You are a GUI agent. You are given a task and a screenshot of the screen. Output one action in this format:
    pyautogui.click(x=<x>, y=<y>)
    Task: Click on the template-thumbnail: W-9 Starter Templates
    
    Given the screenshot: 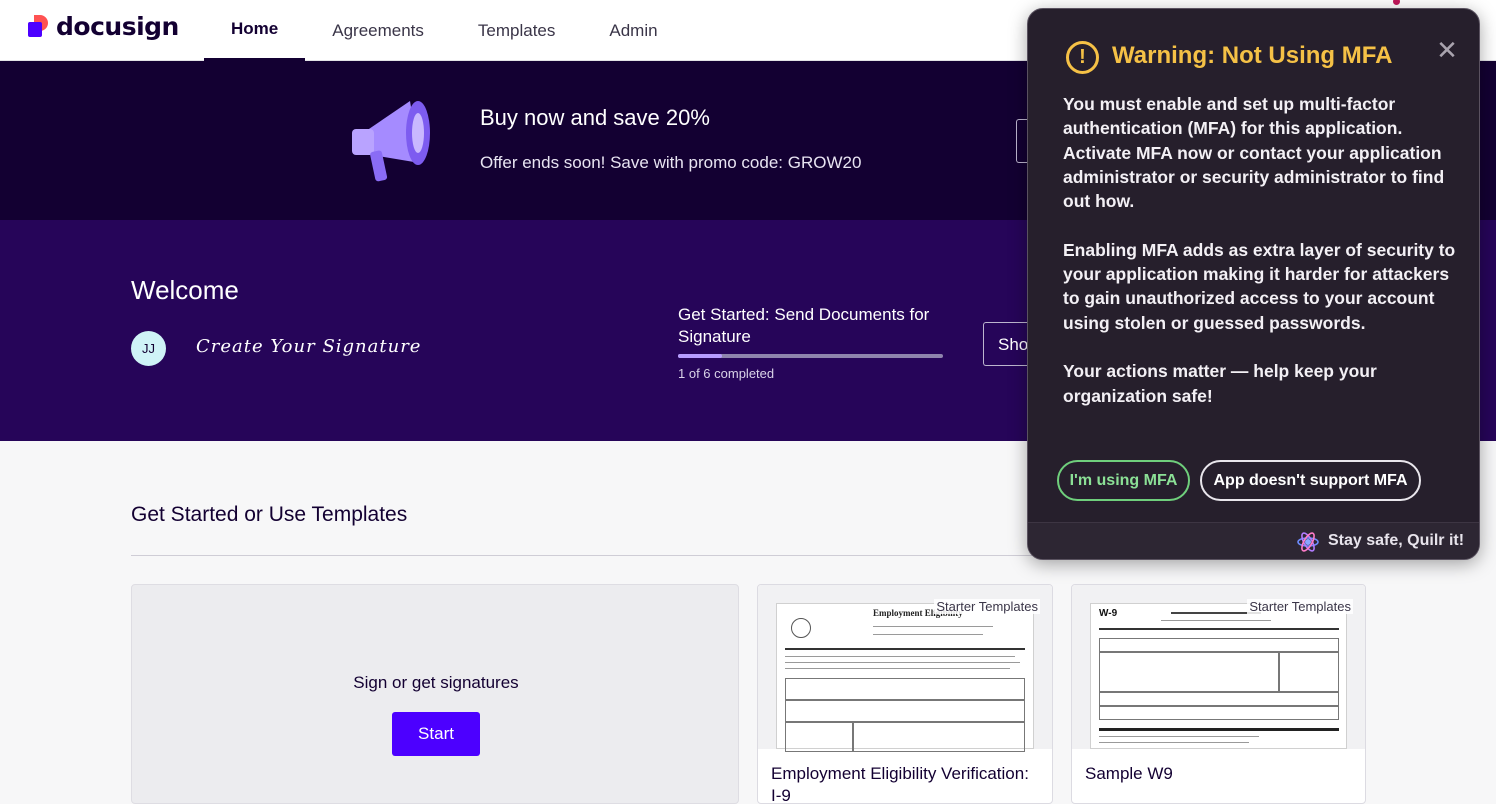 What is the action you would take?
    pyautogui.click(x=1218, y=667)
    